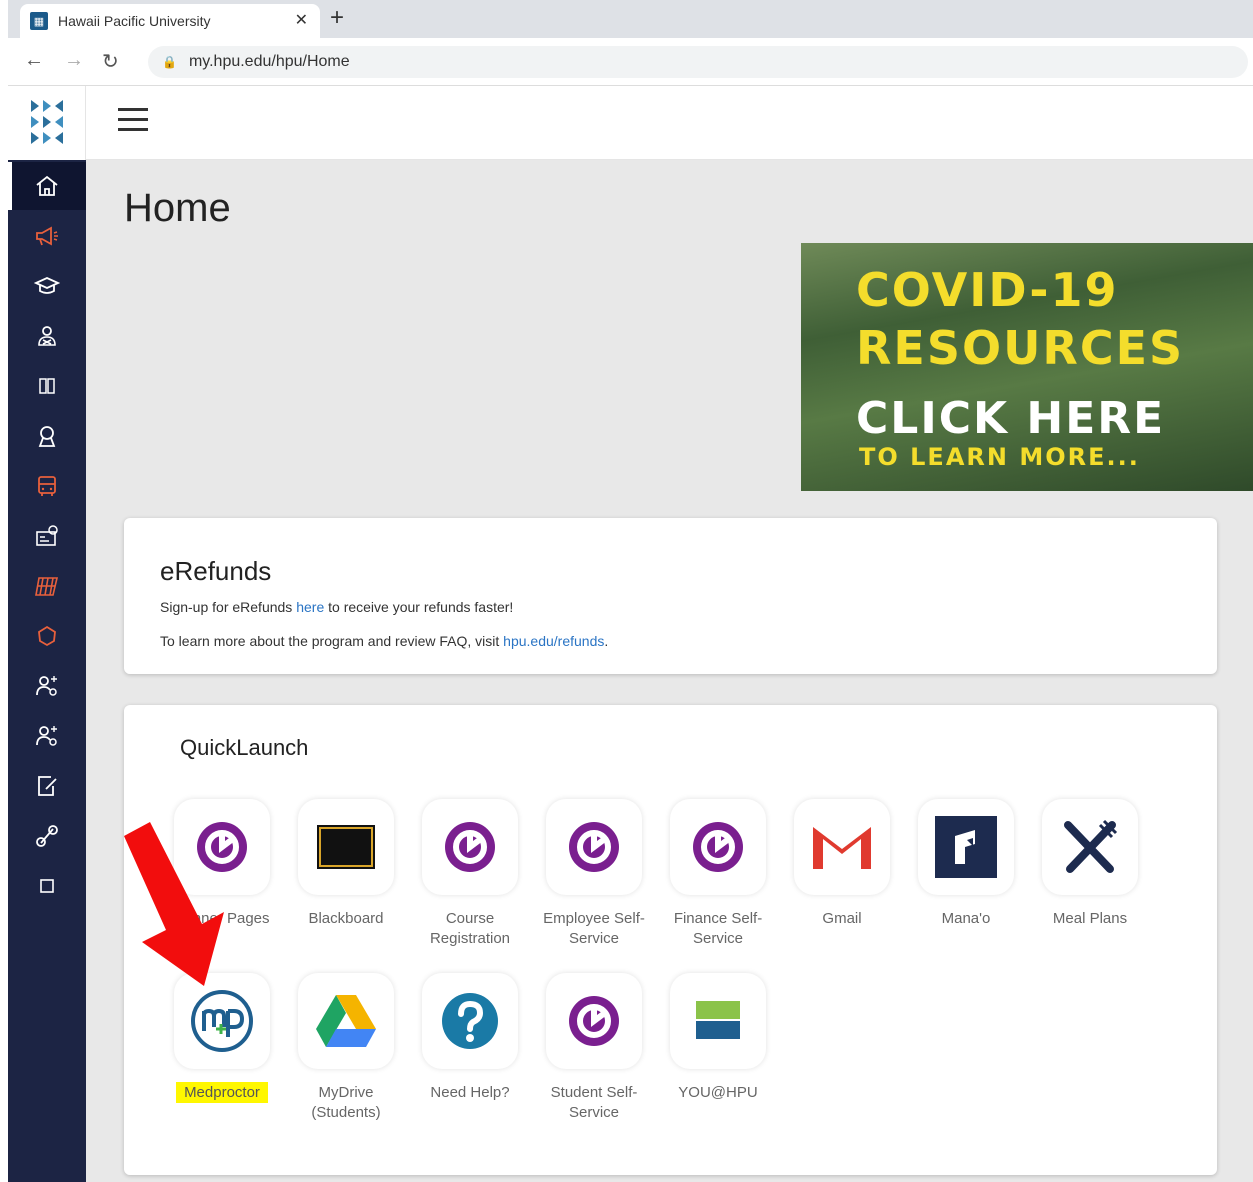  What do you see at coordinates (169, 62) in the screenshot?
I see `lock-icon: 🔒` at bounding box center [169, 62].